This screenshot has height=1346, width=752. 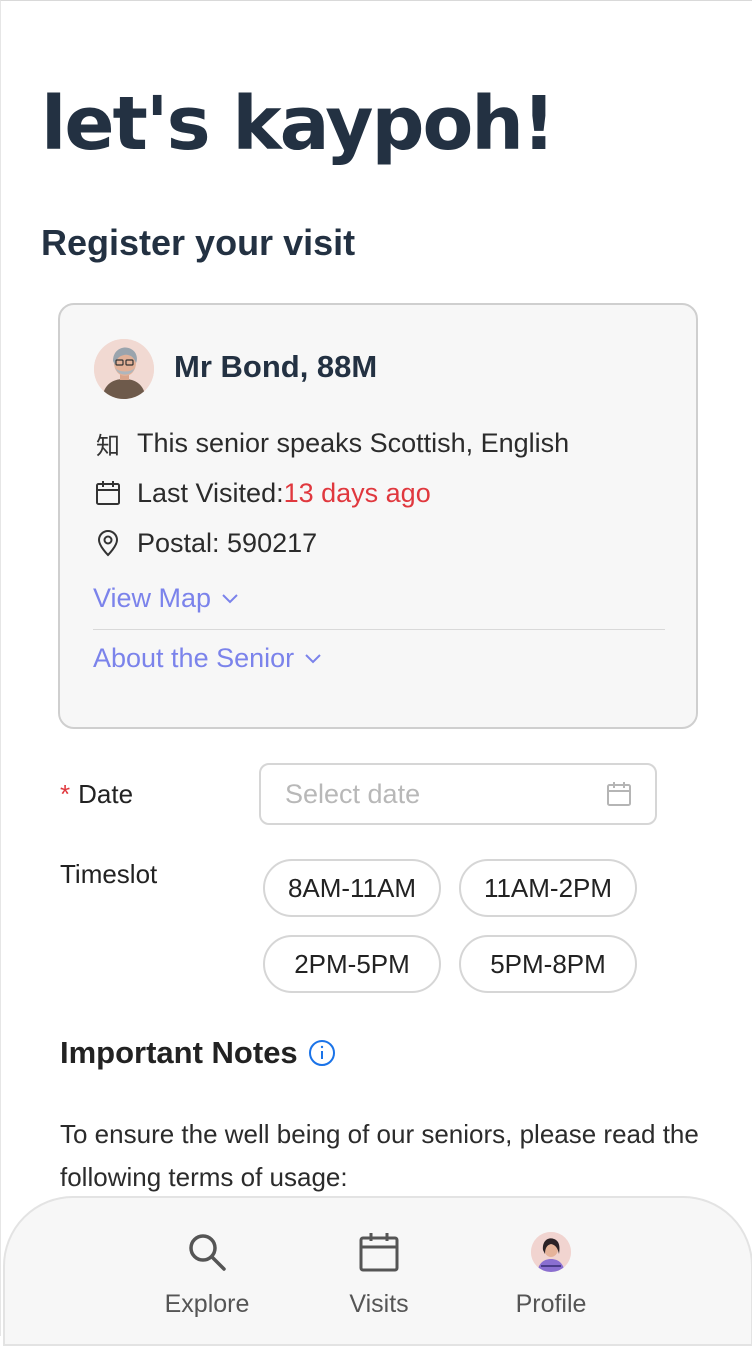 I want to click on nav-profile-label: Profile, so click(x=551, y=1304).